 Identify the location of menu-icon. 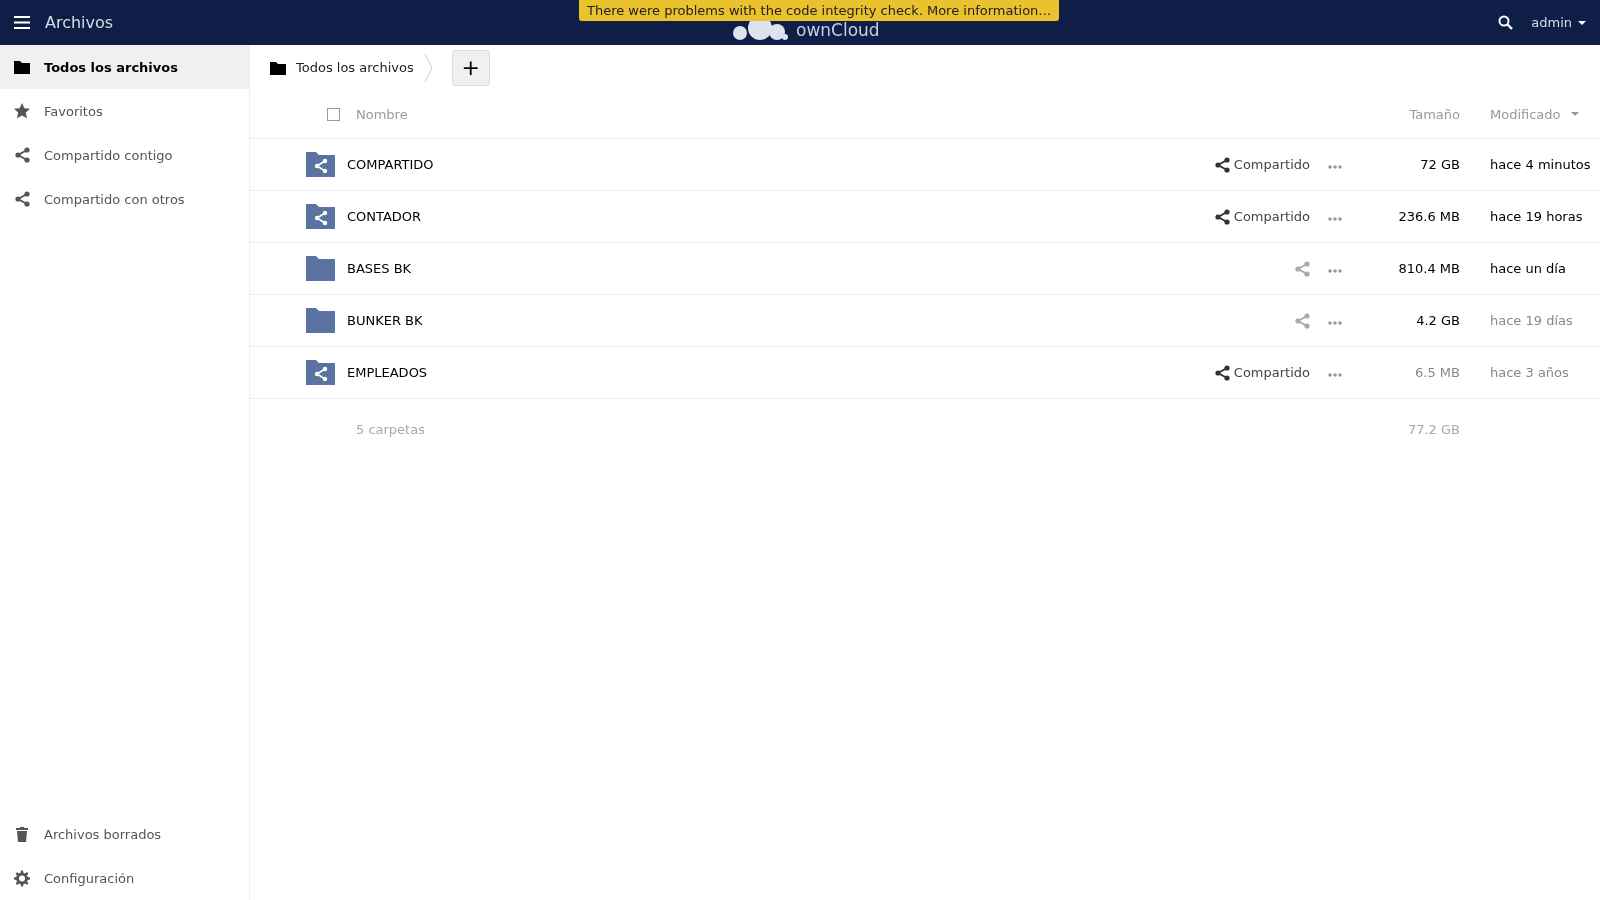
(22, 22).